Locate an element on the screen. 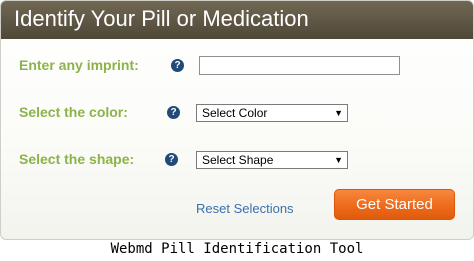  shape-select-value: Select Shape is located at coordinates (238, 160).